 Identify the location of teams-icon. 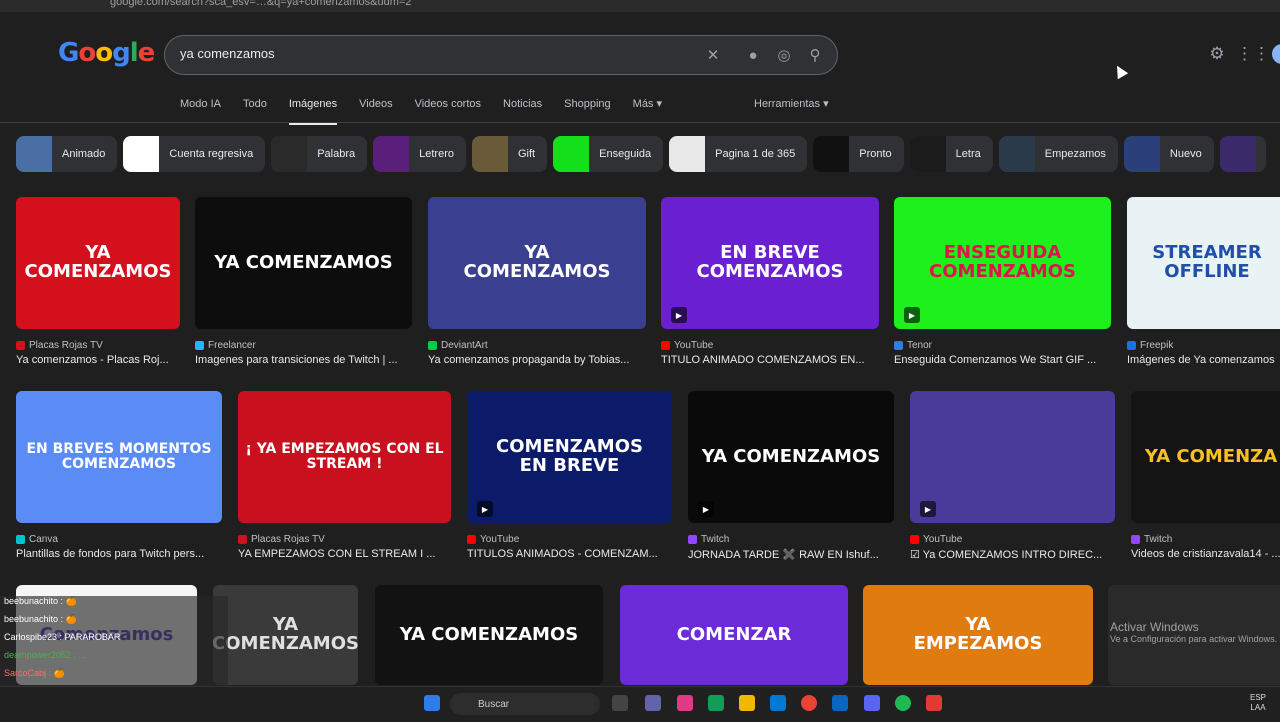
(653, 703).